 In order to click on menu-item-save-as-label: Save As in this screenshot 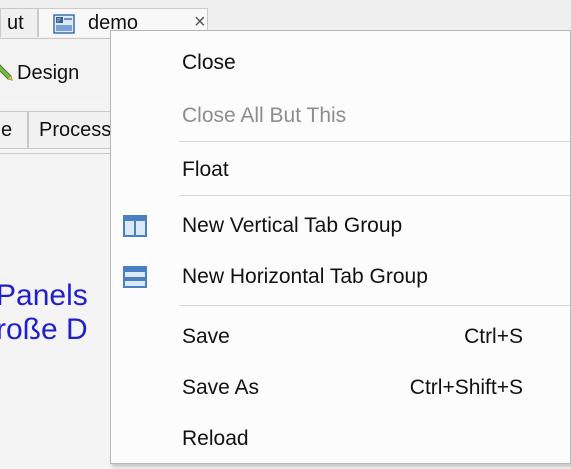, I will do `click(221, 387)`.